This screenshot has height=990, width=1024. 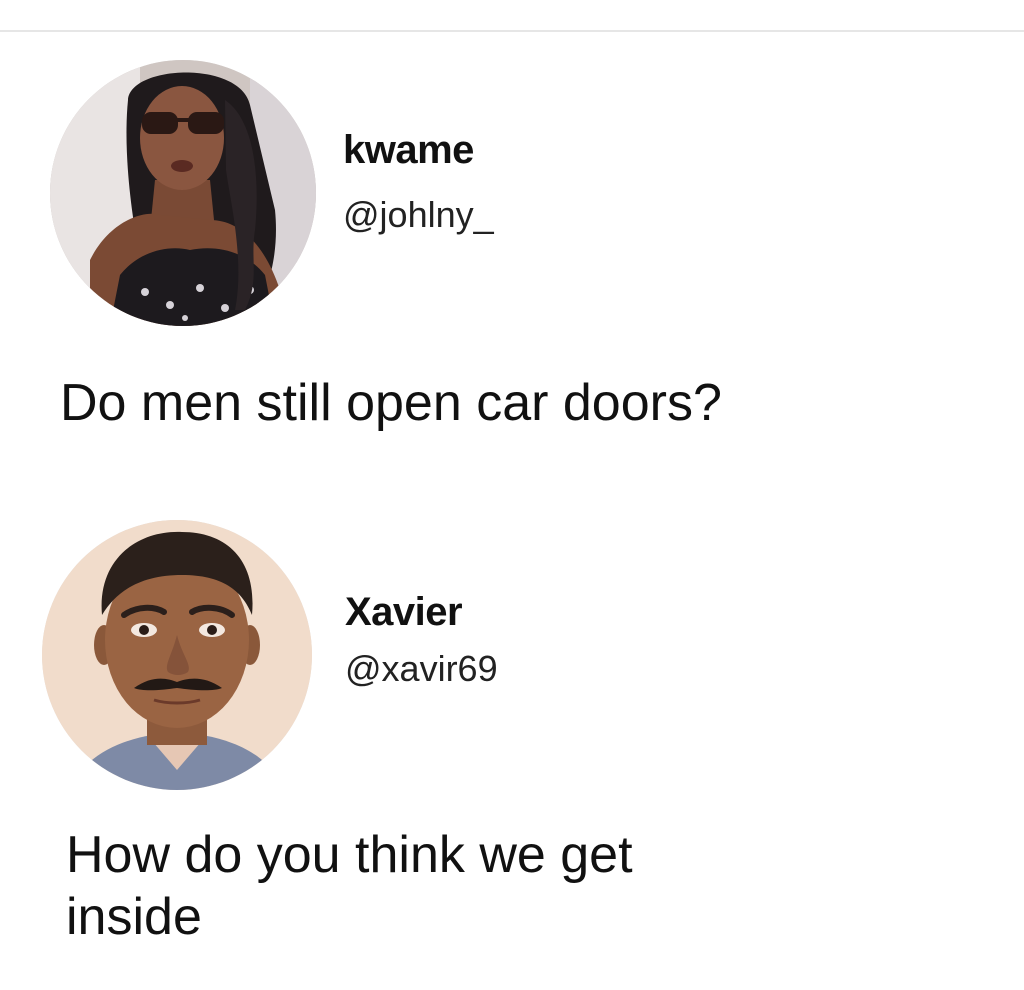 What do you see at coordinates (404, 612) in the screenshot?
I see `display-name: Xavier` at bounding box center [404, 612].